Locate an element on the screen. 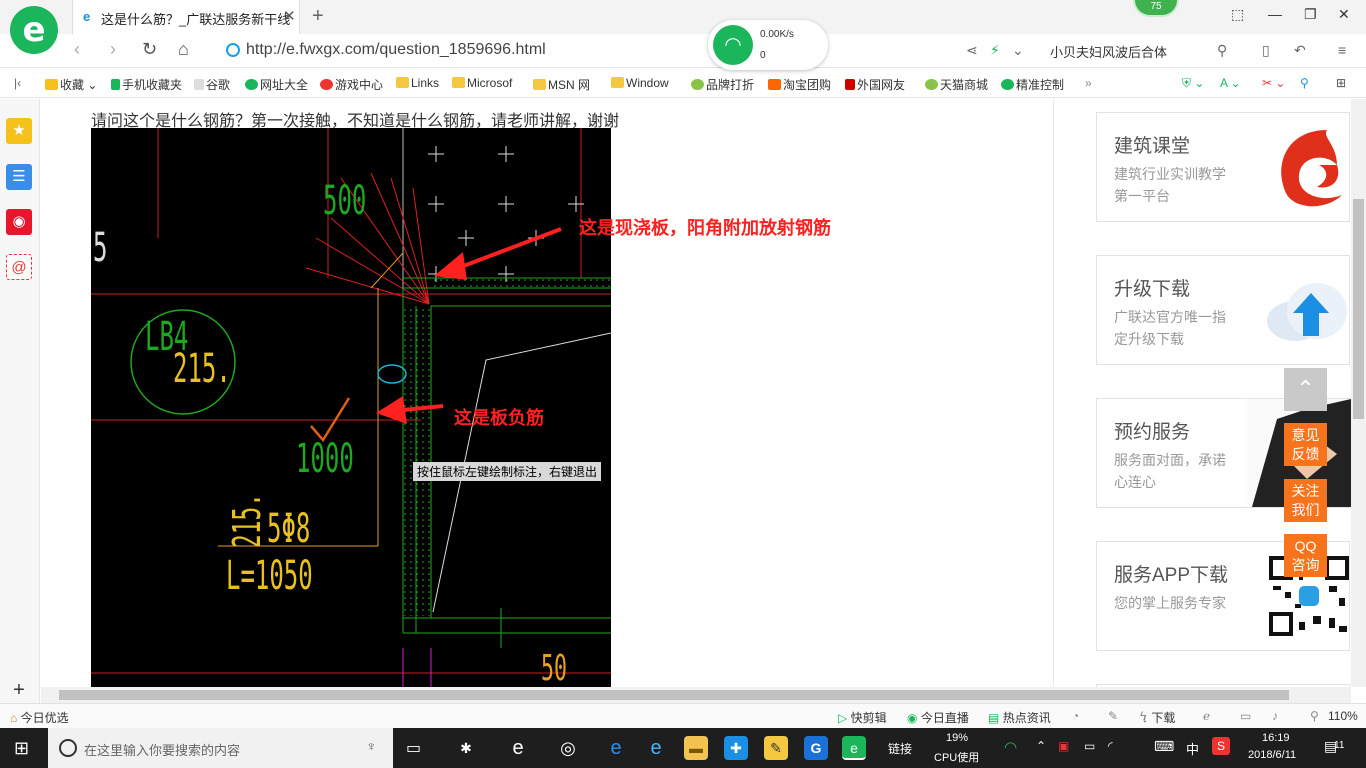 The image size is (1366, 768). windows-start-icon: ⊞ is located at coordinates (21, 748).